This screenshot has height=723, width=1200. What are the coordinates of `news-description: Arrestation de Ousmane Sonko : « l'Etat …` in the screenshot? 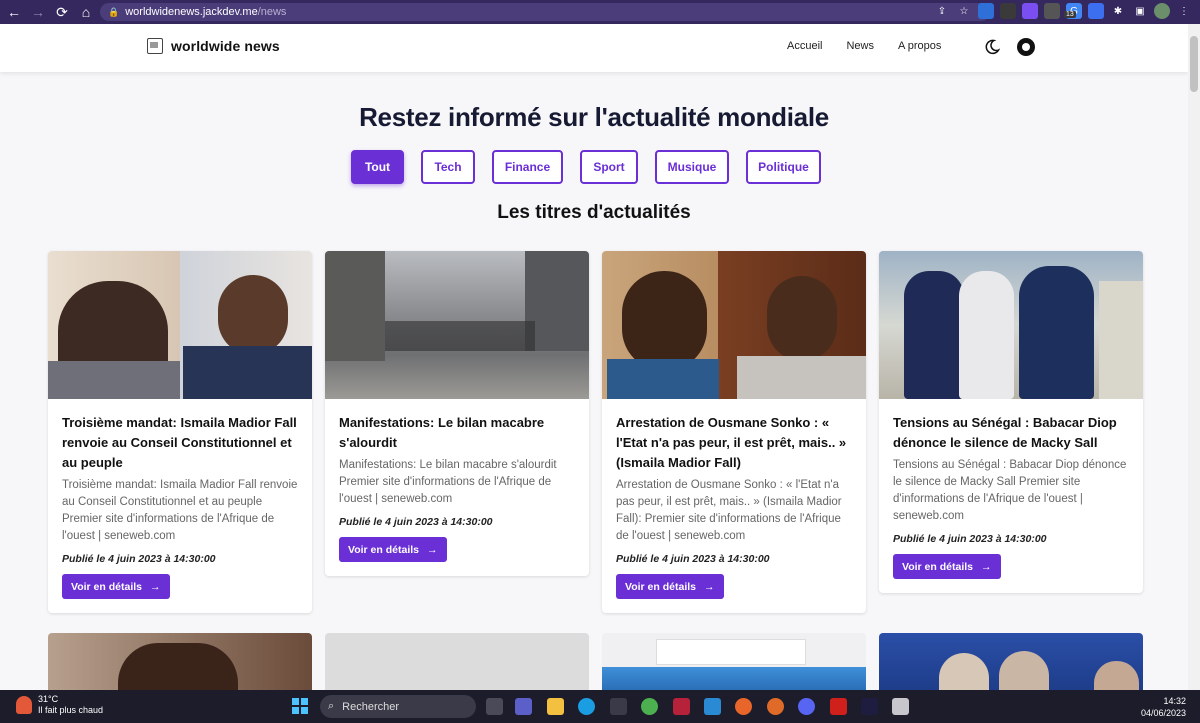 It's located at (729, 510).